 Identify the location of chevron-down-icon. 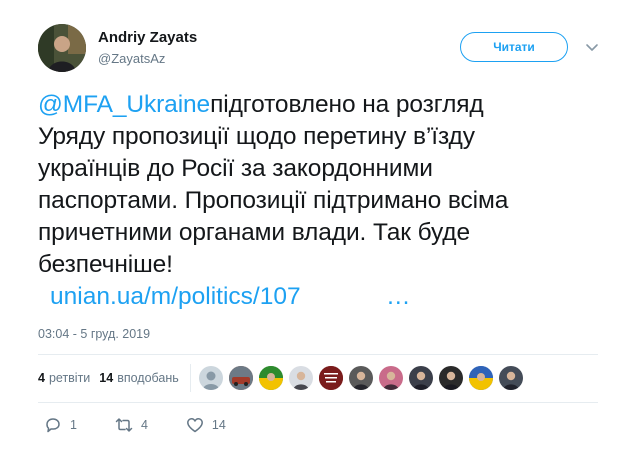
(592, 47).